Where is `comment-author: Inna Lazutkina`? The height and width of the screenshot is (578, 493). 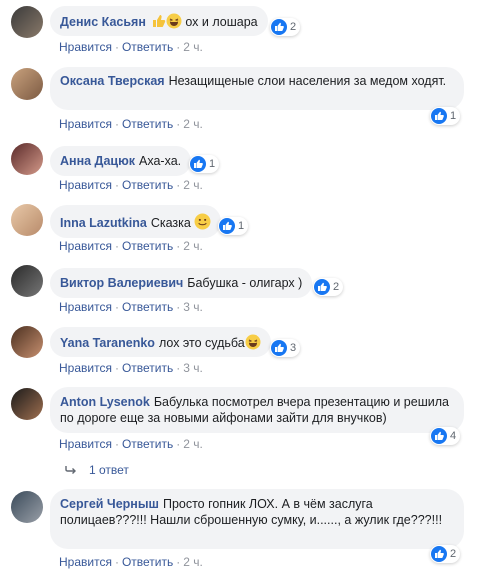 comment-author: Inna Lazutkina is located at coordinates (103, 223).